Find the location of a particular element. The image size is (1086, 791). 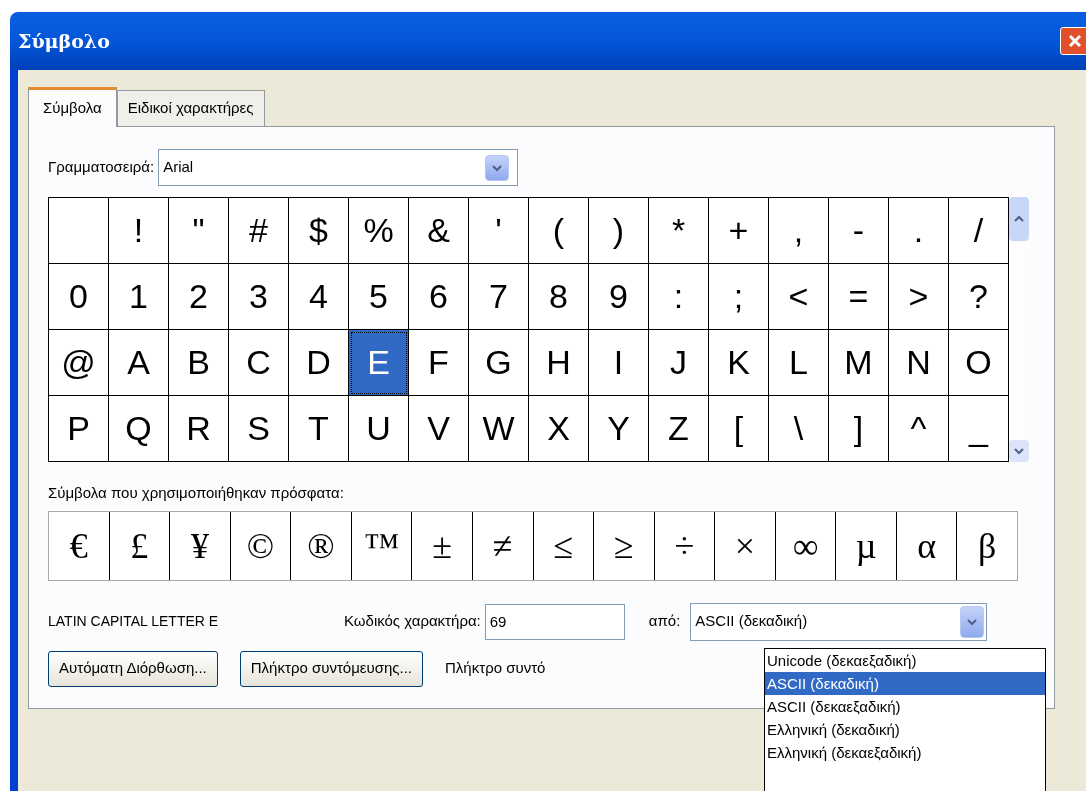

scrollbar is located at coordinates (1020, 329).